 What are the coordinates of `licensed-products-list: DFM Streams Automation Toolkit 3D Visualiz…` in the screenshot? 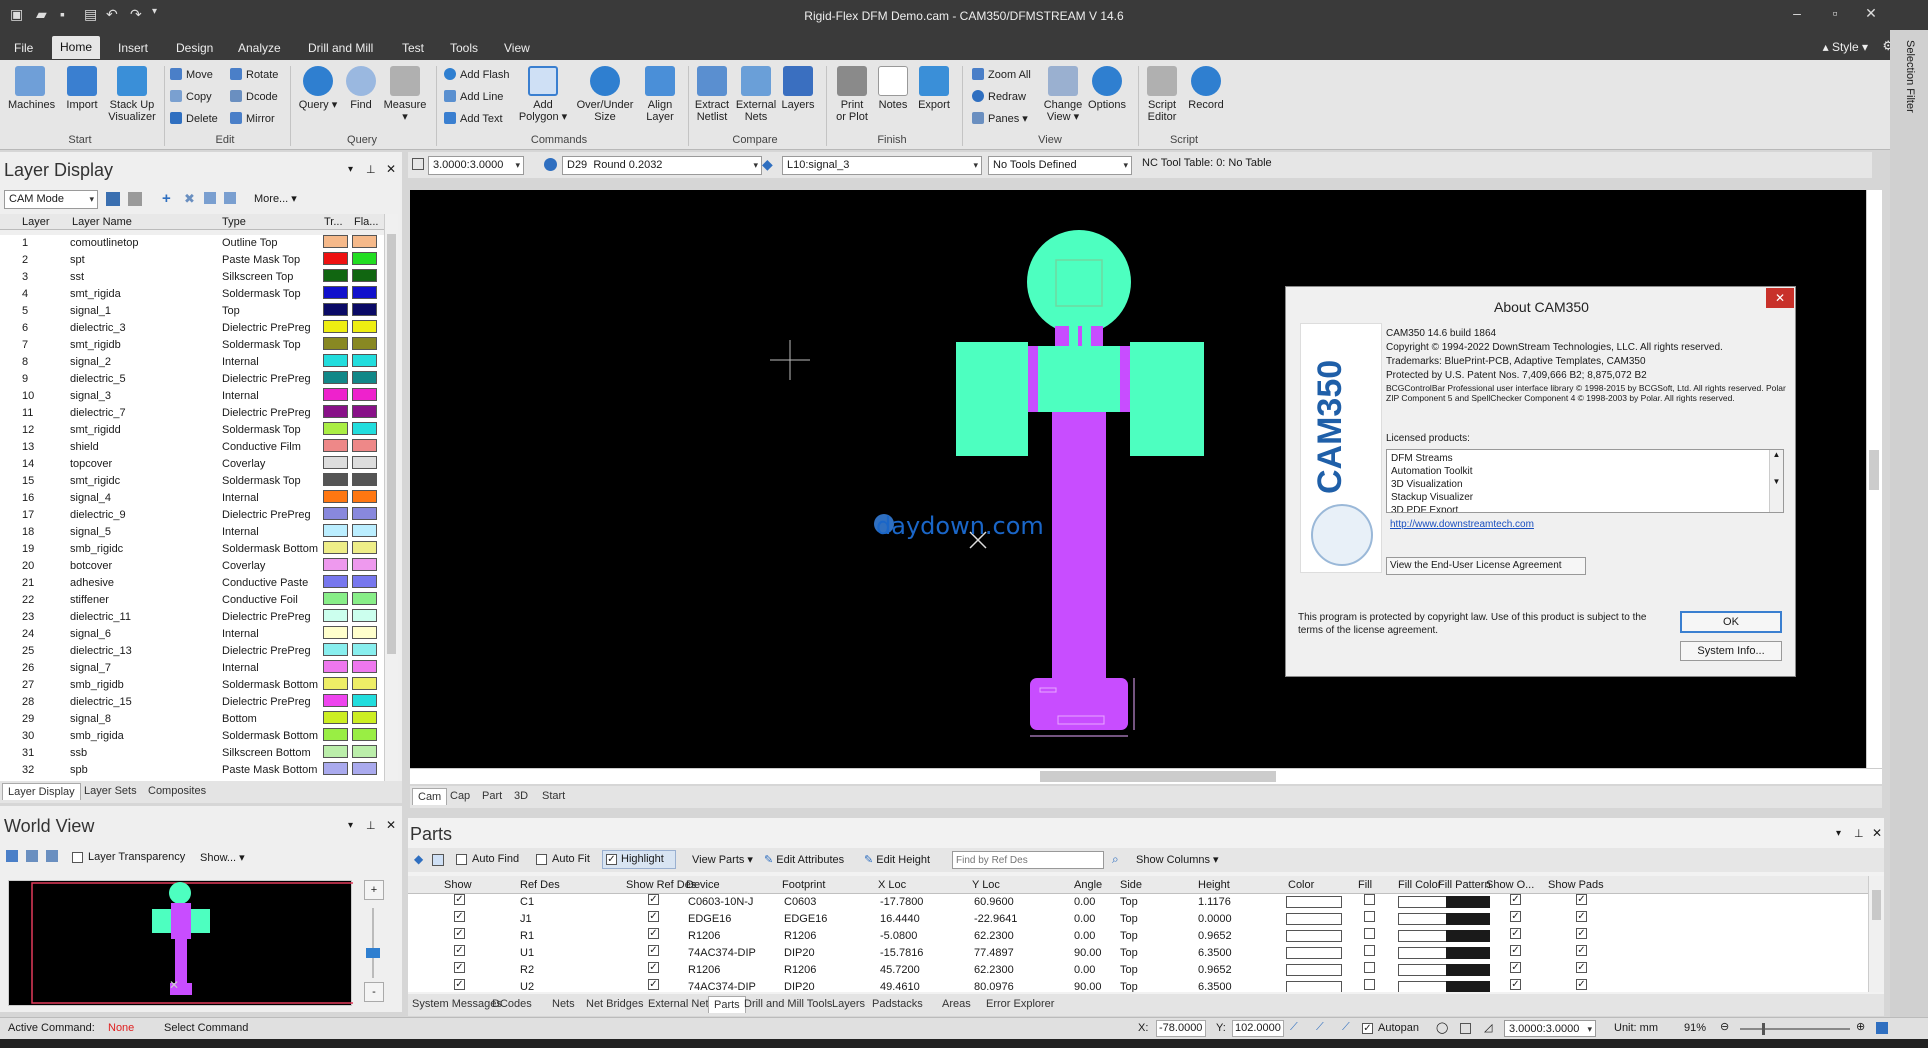 It's located at (1585, 481).